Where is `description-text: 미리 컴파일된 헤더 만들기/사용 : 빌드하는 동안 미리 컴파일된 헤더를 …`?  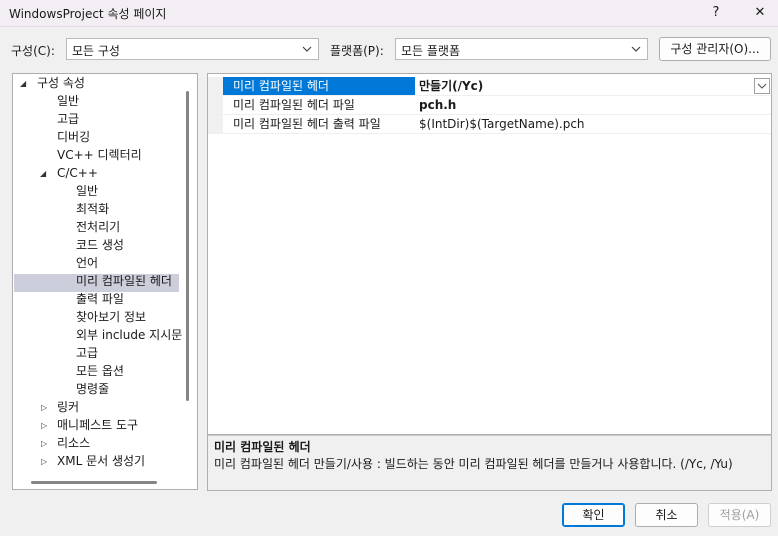
description-text: 미리 컴파일된 헤더 만들기/사용 : 빌드하는 동안 미리 컴파일된 헤더를 … is located at coordinates (473, 464).